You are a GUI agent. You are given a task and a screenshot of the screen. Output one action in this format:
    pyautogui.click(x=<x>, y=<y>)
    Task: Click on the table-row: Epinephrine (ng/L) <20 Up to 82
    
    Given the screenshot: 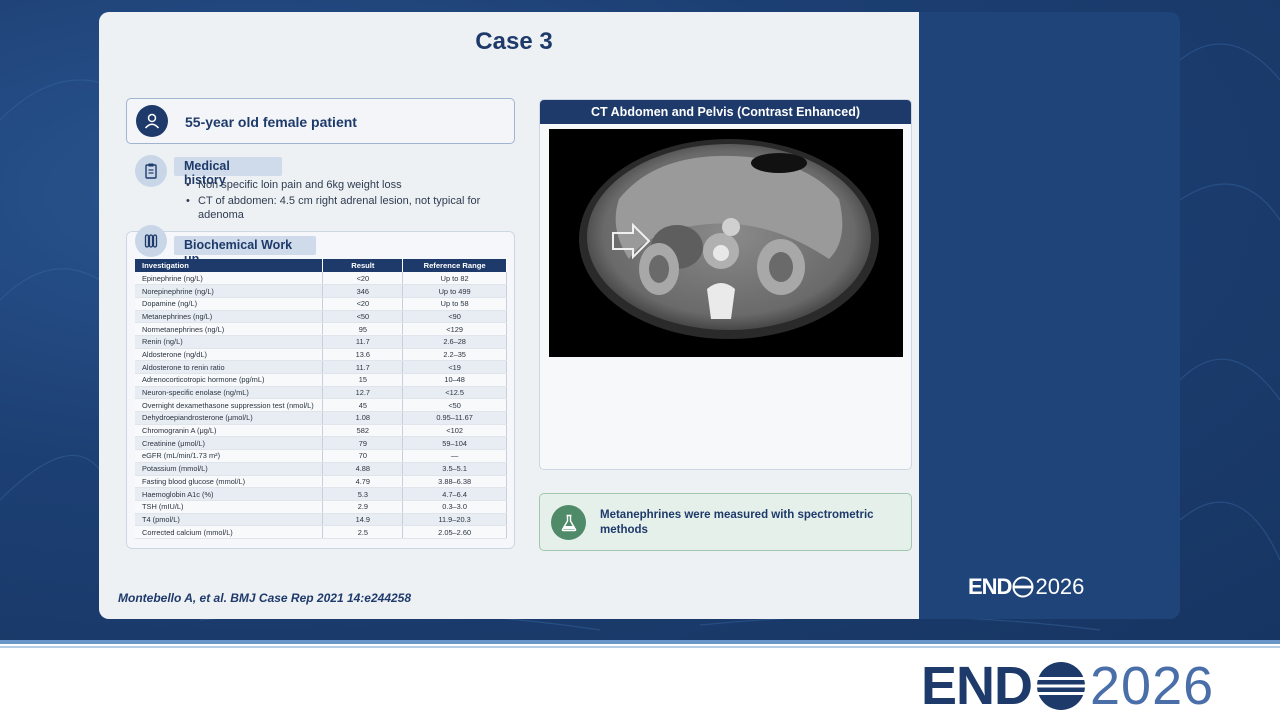 What is the action you would take?
    pyautogui.click(x=321, y=279)
    